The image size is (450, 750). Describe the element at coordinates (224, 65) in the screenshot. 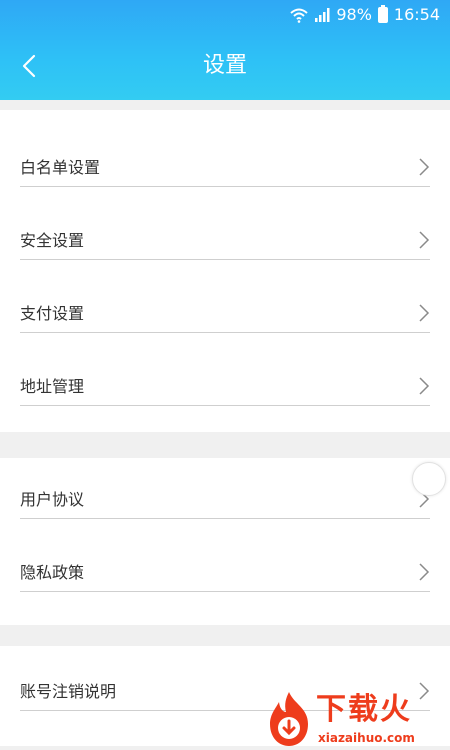

I see `page-title: 设置` at that location.